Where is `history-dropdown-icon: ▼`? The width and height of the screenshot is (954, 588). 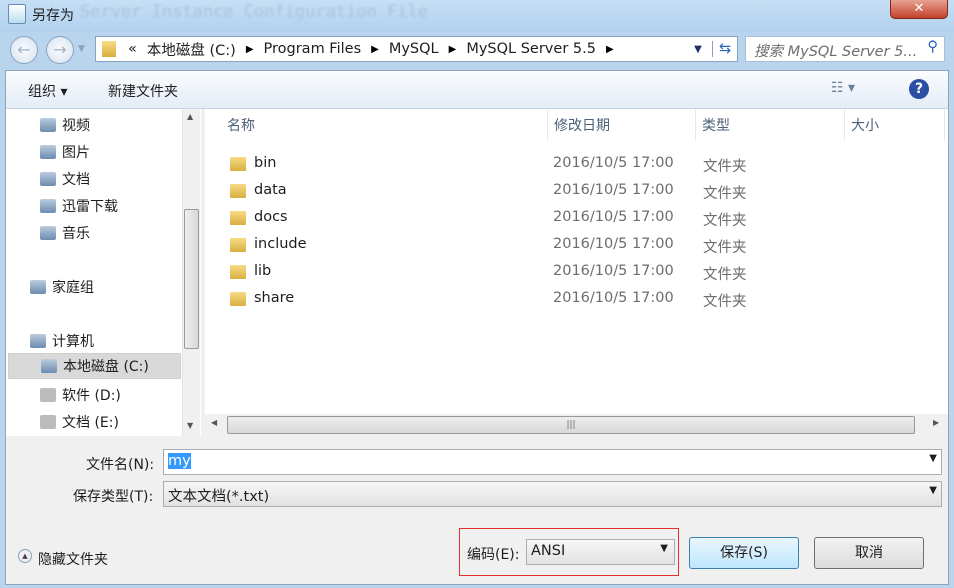
history-dropdown-icon: ▼ is located at coordinates (81, 49).